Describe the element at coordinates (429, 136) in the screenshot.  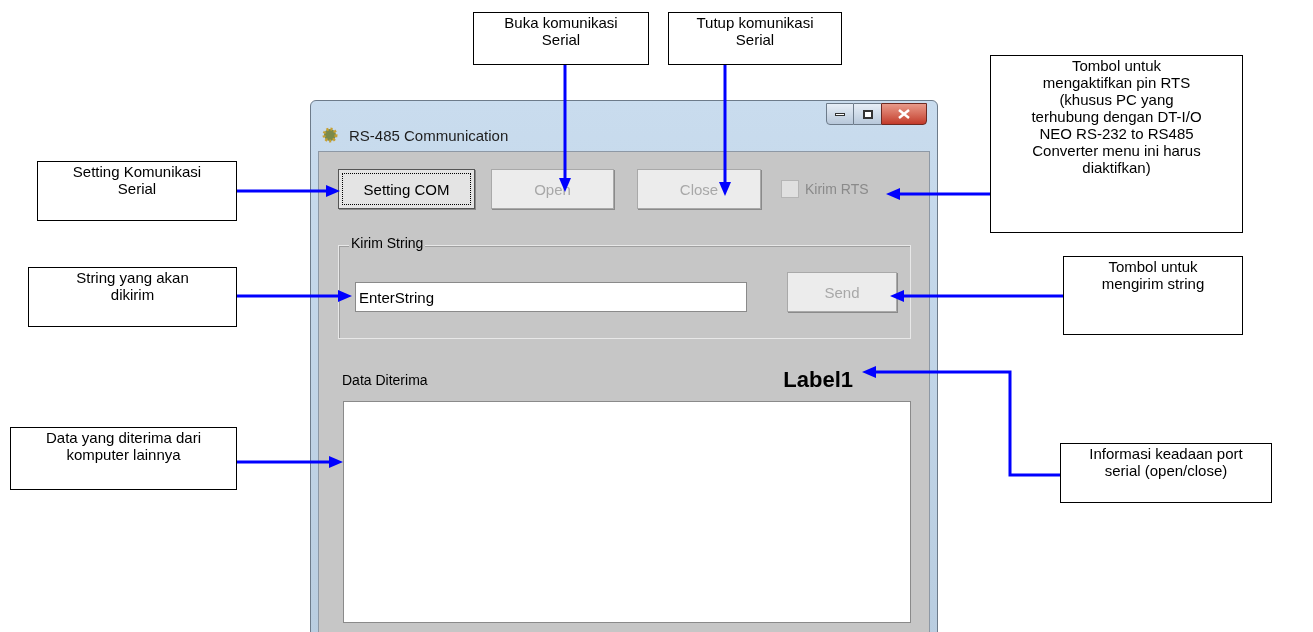
I see `window-title: RS-485 Communication` at that location.